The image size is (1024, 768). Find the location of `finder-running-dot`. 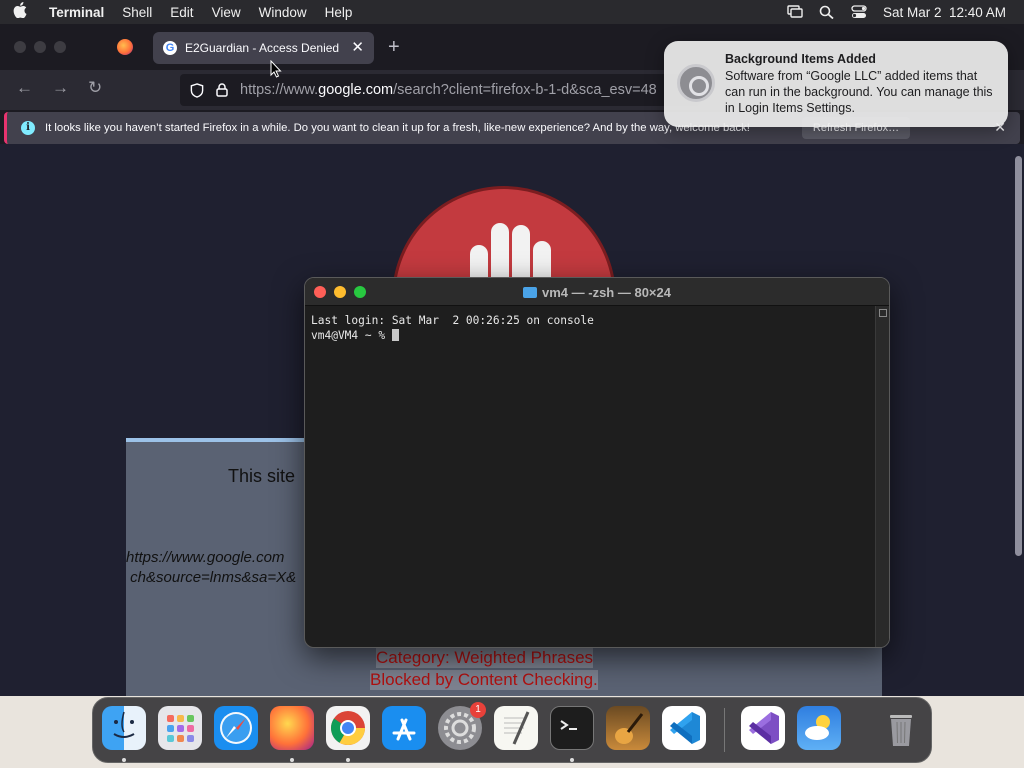

finder-running-dot is located at coordinates (124, 760).